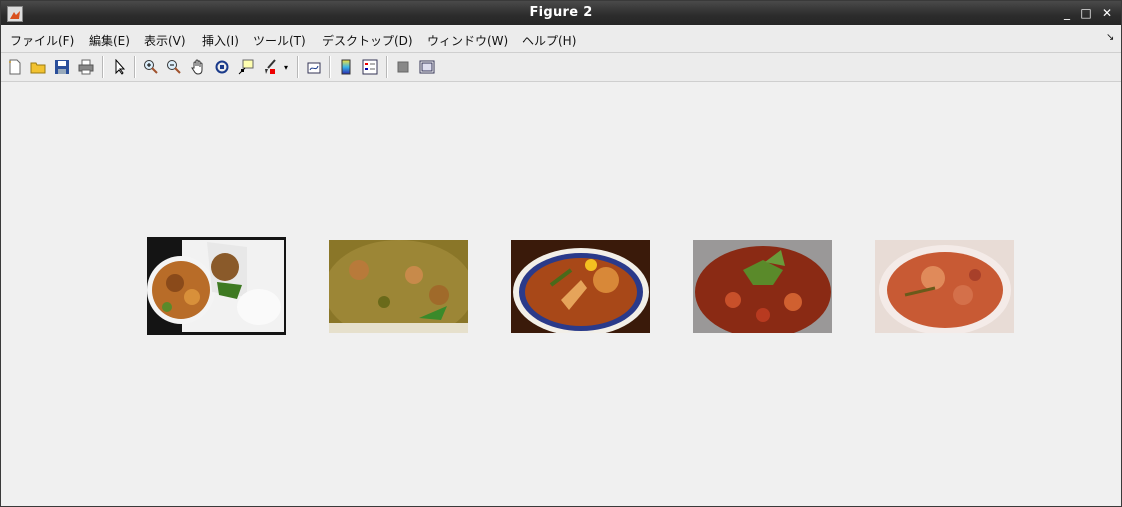 This screenshot has height=507, width=1122. What do you see at coordinates (580, 286) in the screenshot?
I see `red-curry-bowl-photo` at bounding box center [580, 286].